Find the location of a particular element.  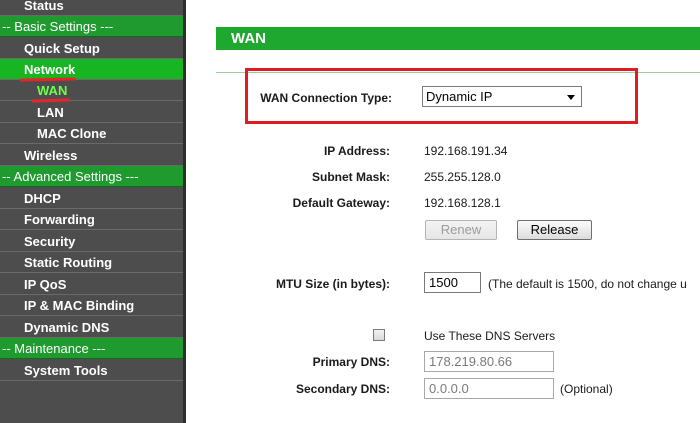

primary-dns-label: Primary DNS: is located at coordinates (351, 362).